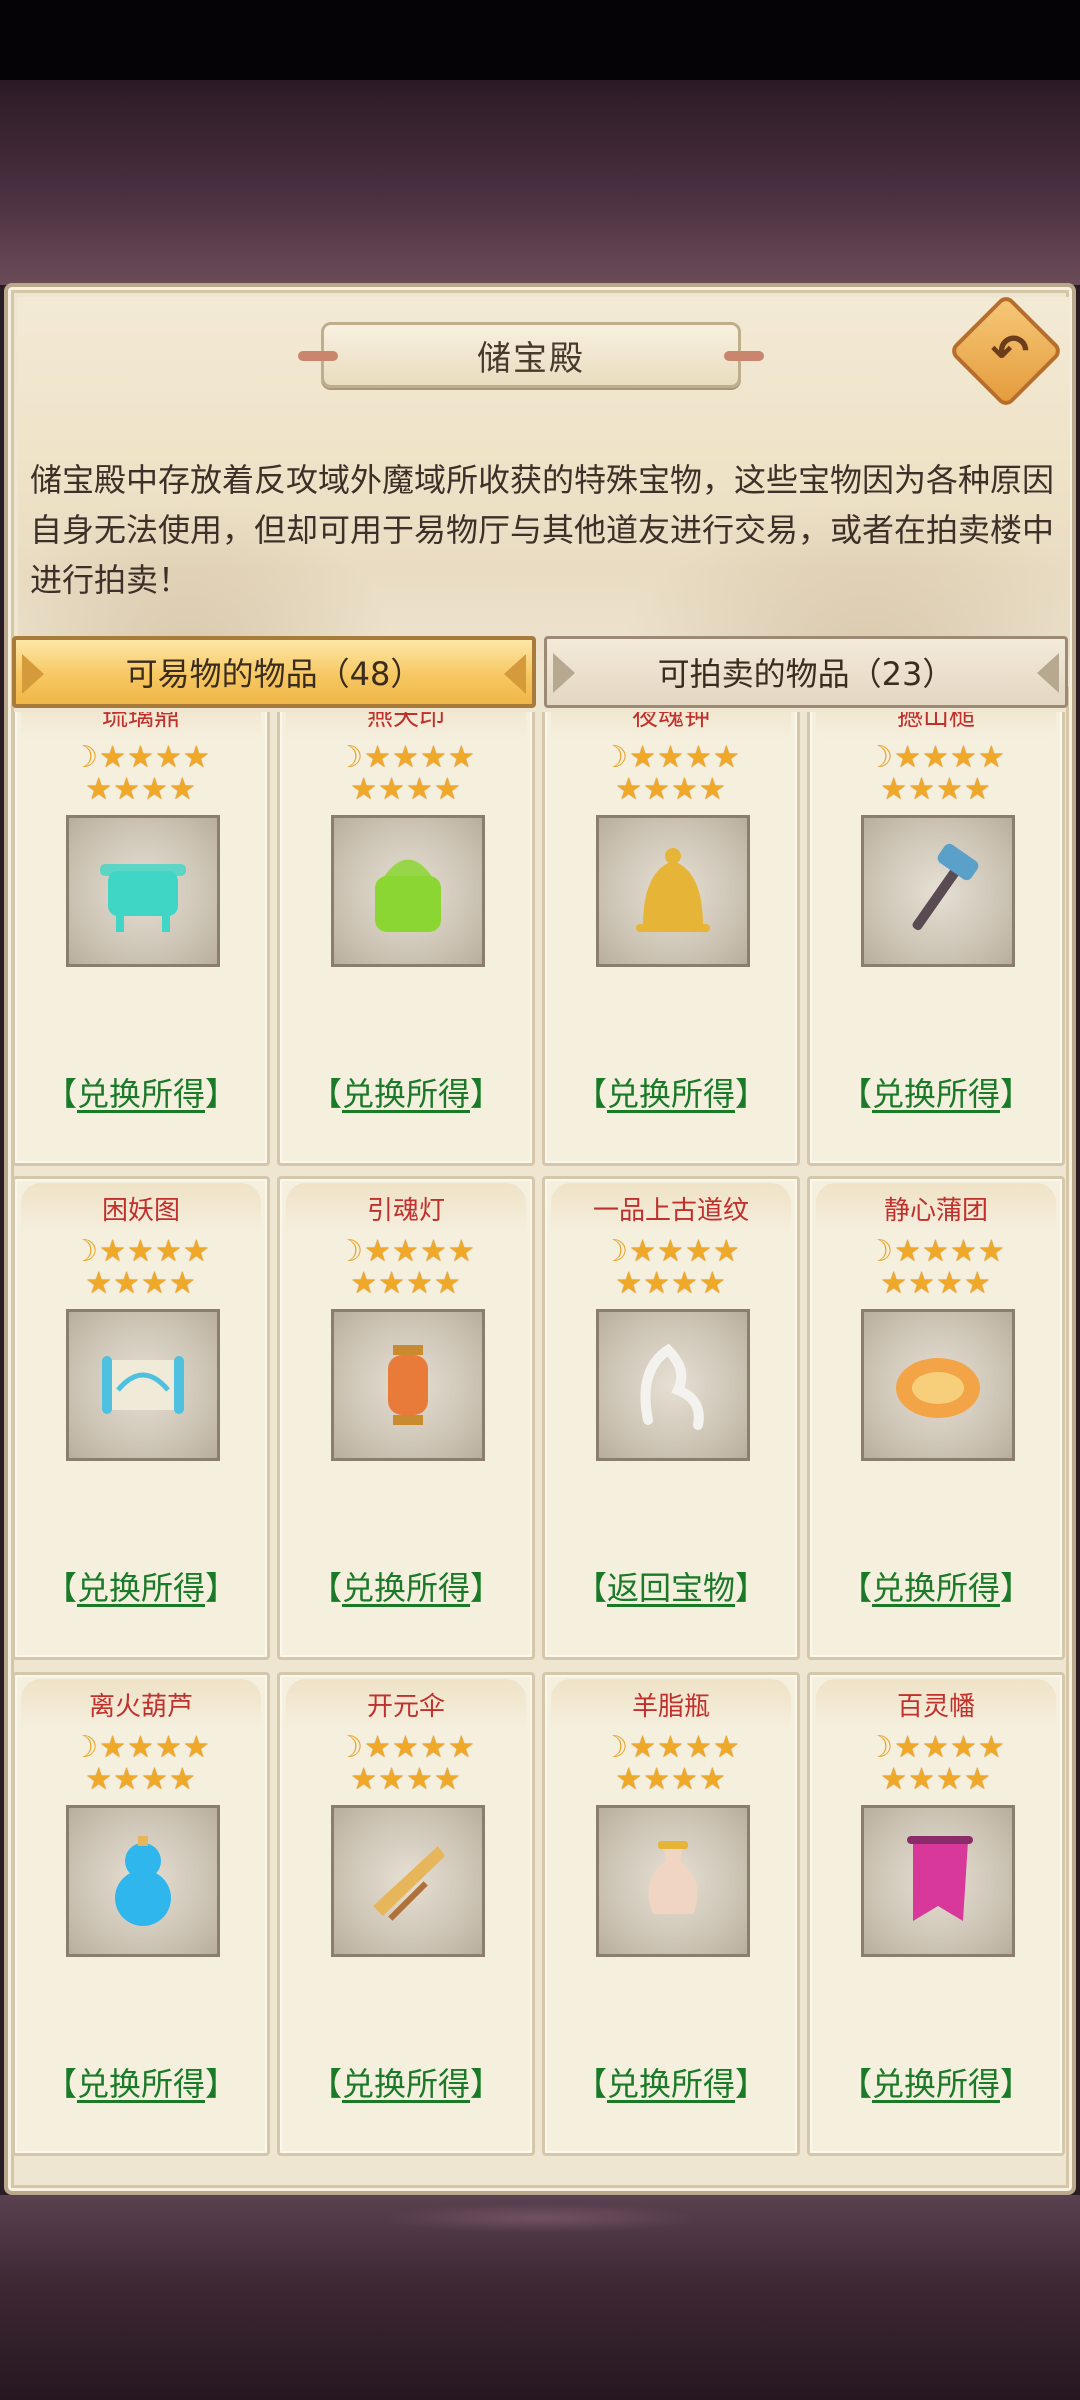  I want to click on tab-label: 可拍卖的物品（23）, so click(806, 674).